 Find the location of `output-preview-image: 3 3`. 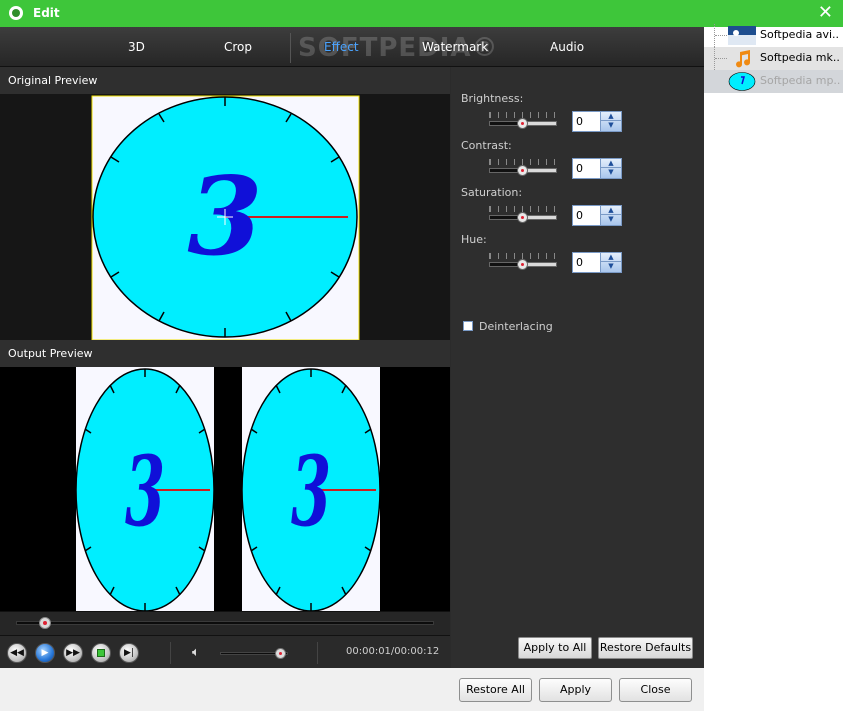

output-preview-image: 3 3 is located at coordinates (226, 489).